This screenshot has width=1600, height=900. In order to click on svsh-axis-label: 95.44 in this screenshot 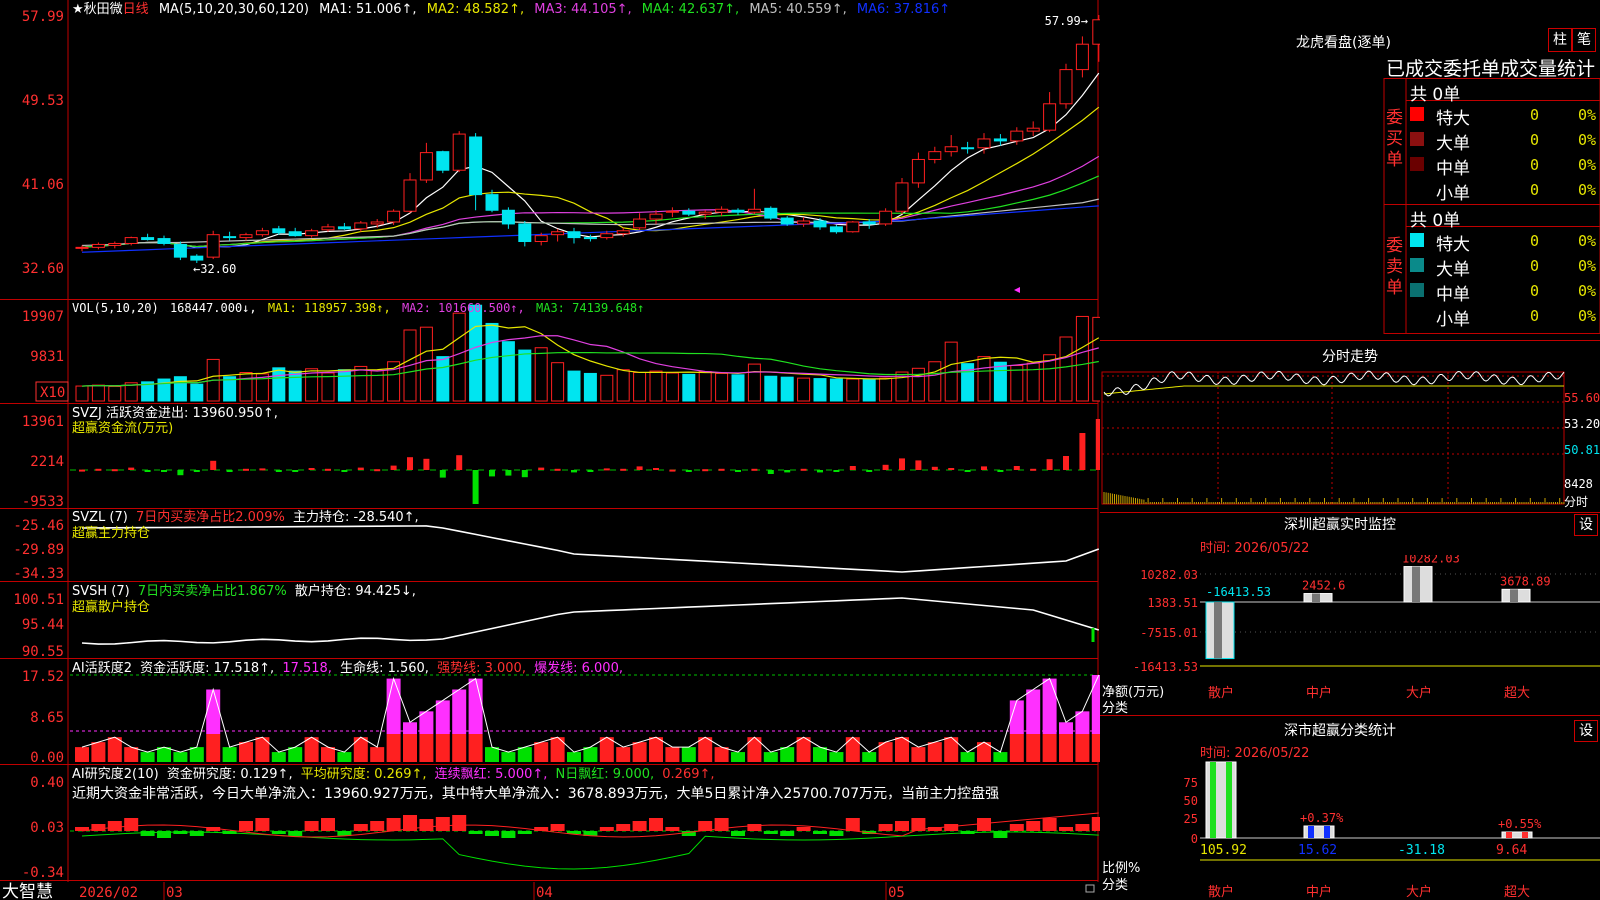, I will do `click(43, 625)`.